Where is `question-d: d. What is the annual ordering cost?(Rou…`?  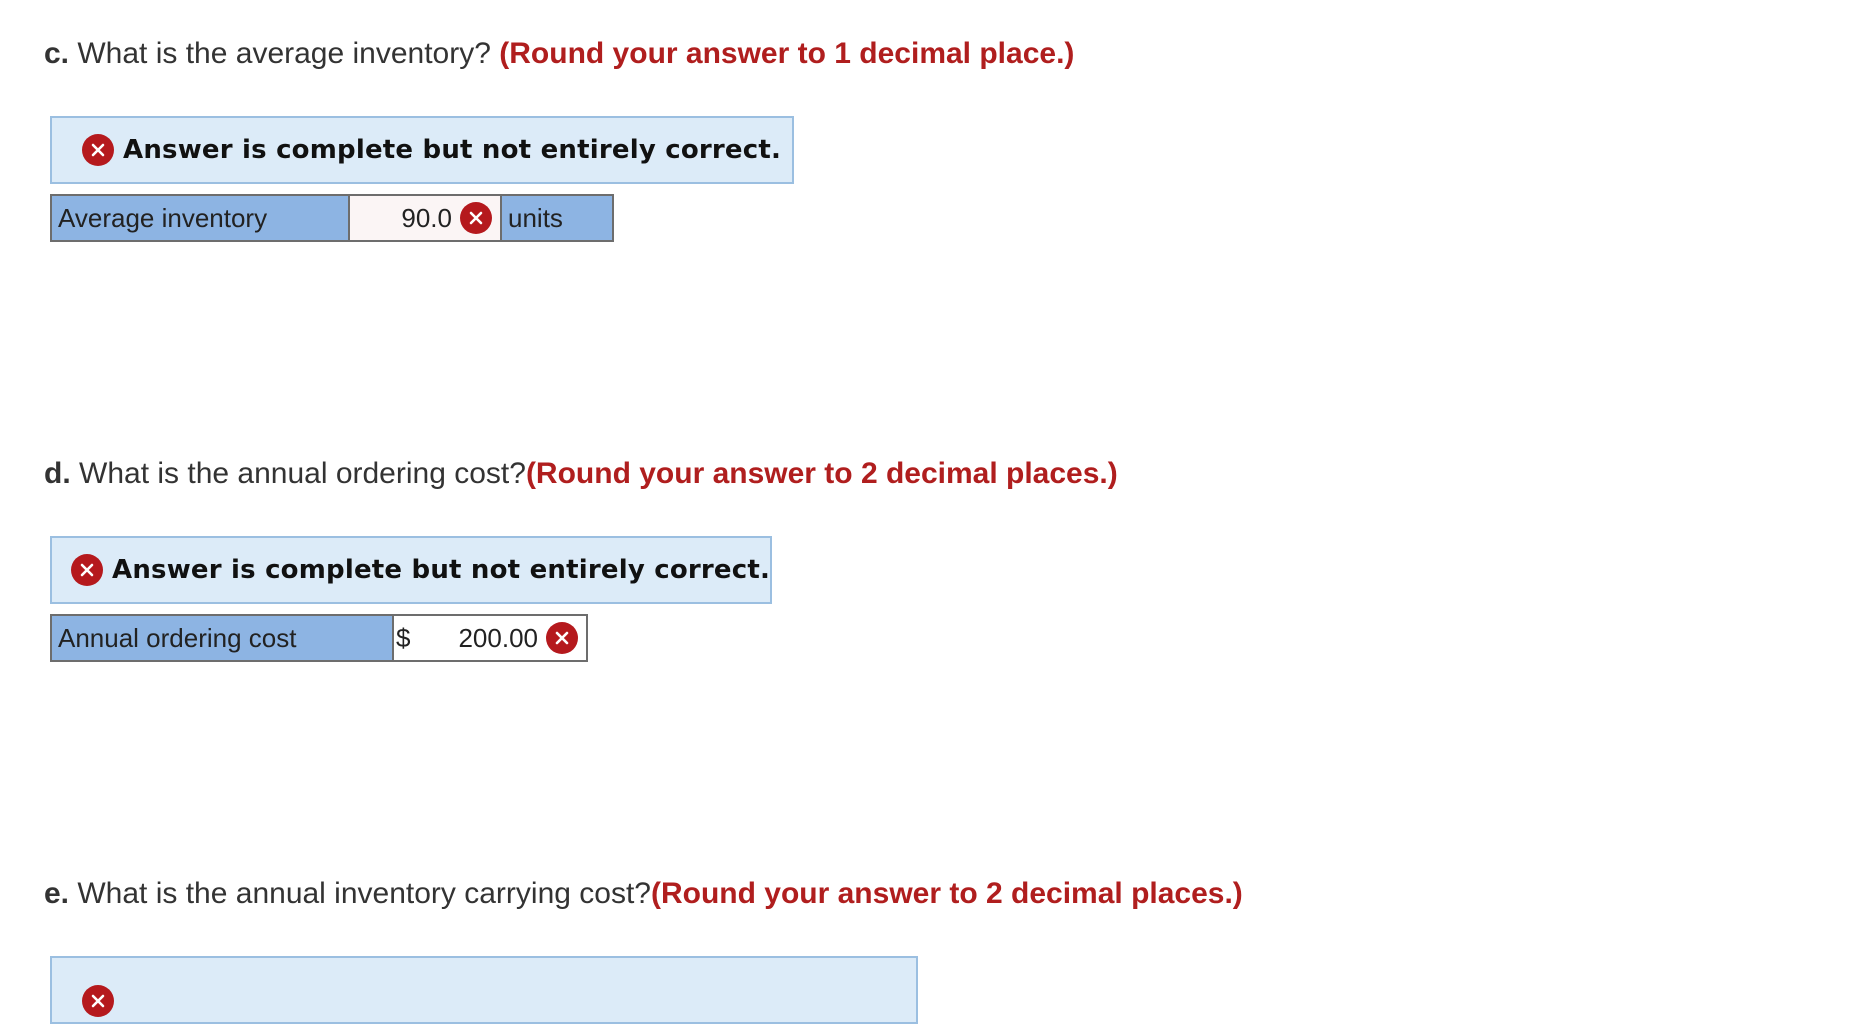
question-d: d. What is the annual ordering cost?(Rou… is located at coordinates (581, 474).